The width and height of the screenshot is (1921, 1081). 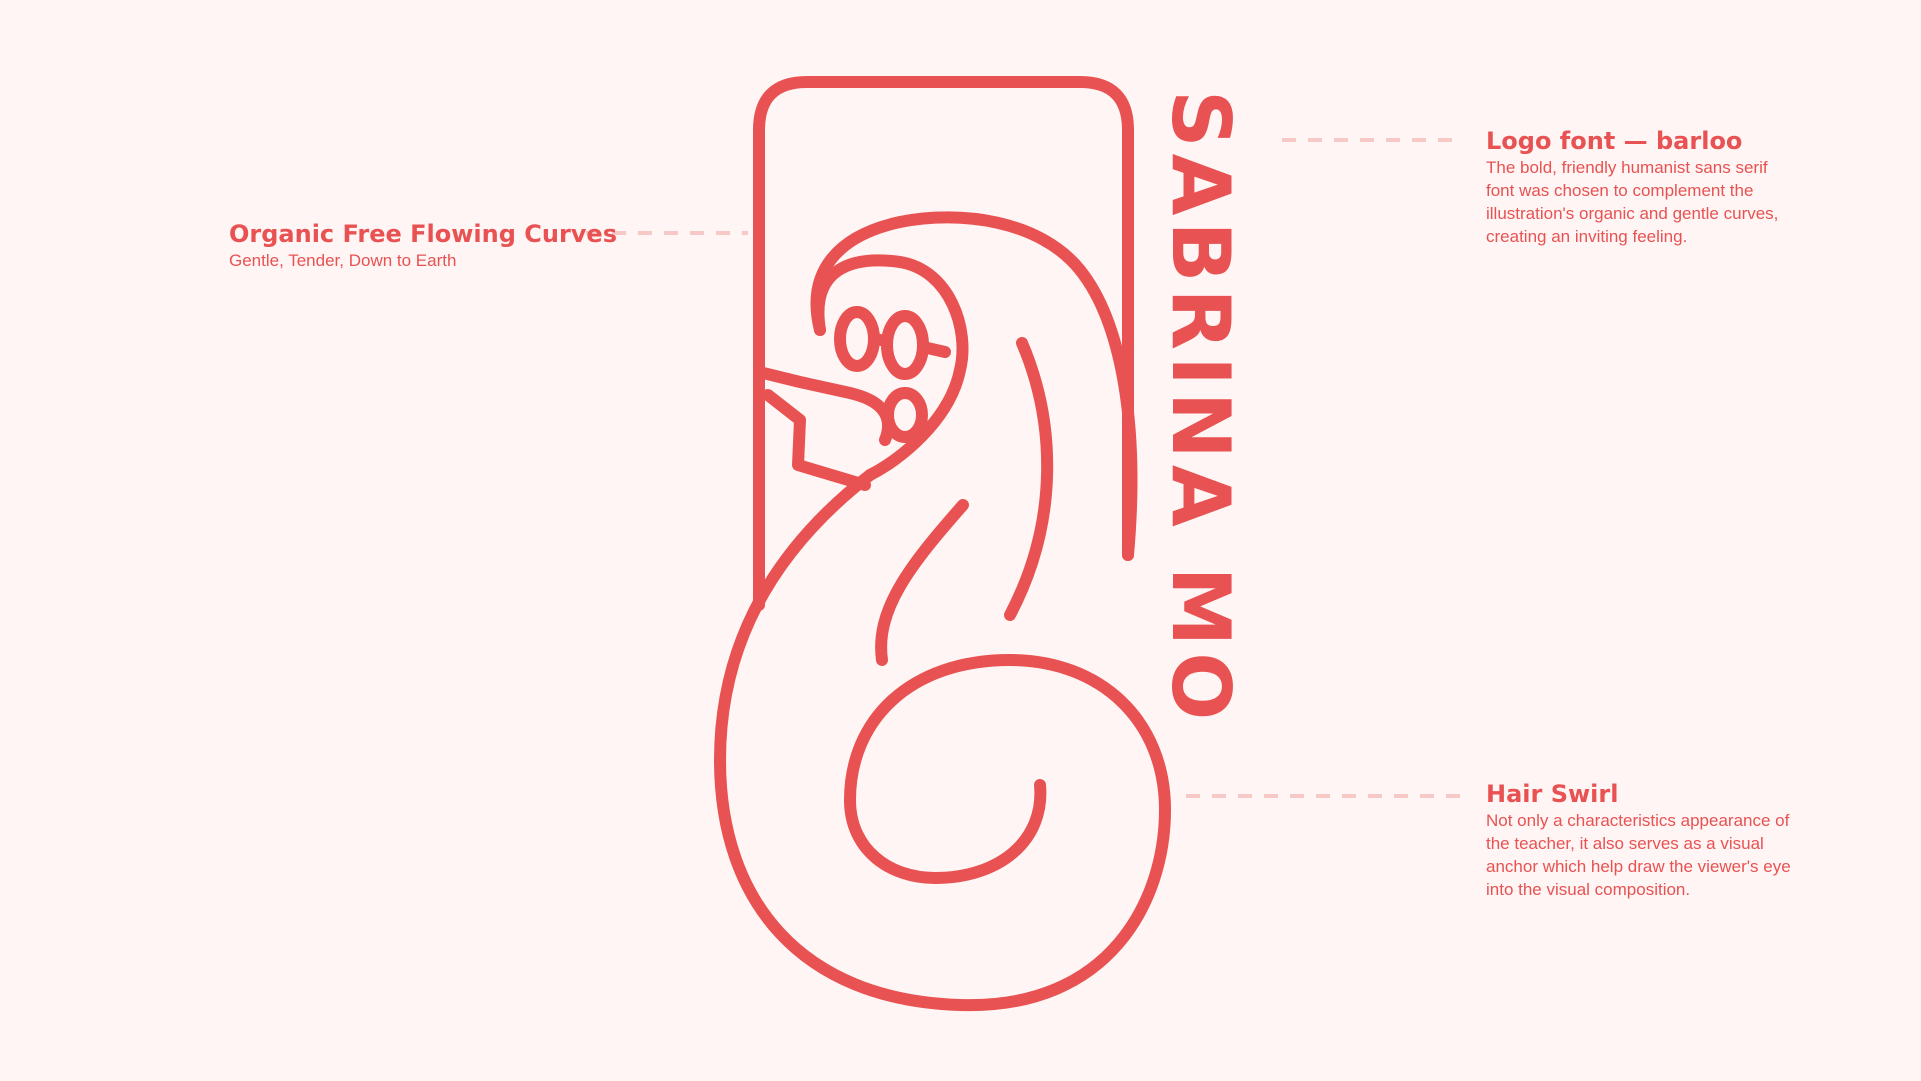 What do you see at coordinates (922, 582) in the screenshot?
I see `hair-strand-left` at bounding box center [922, 582].